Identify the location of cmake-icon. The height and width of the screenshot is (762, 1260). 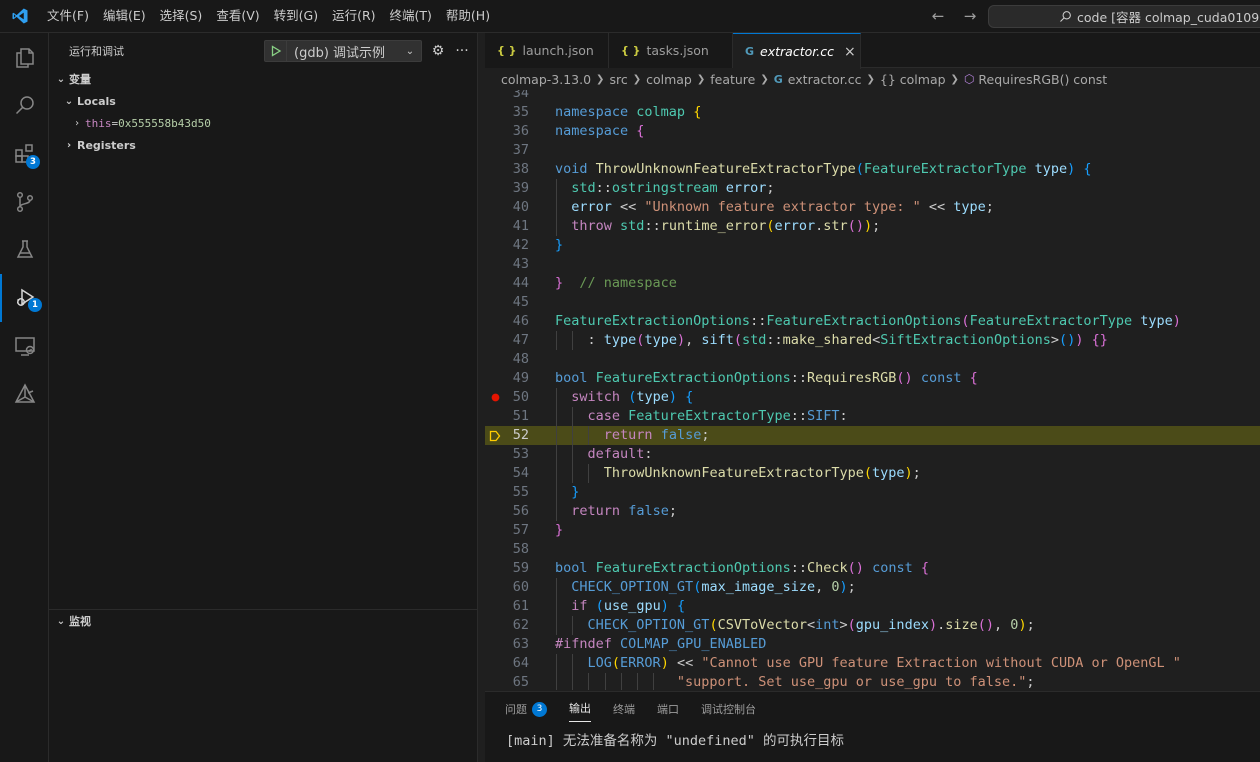
(24, 394).